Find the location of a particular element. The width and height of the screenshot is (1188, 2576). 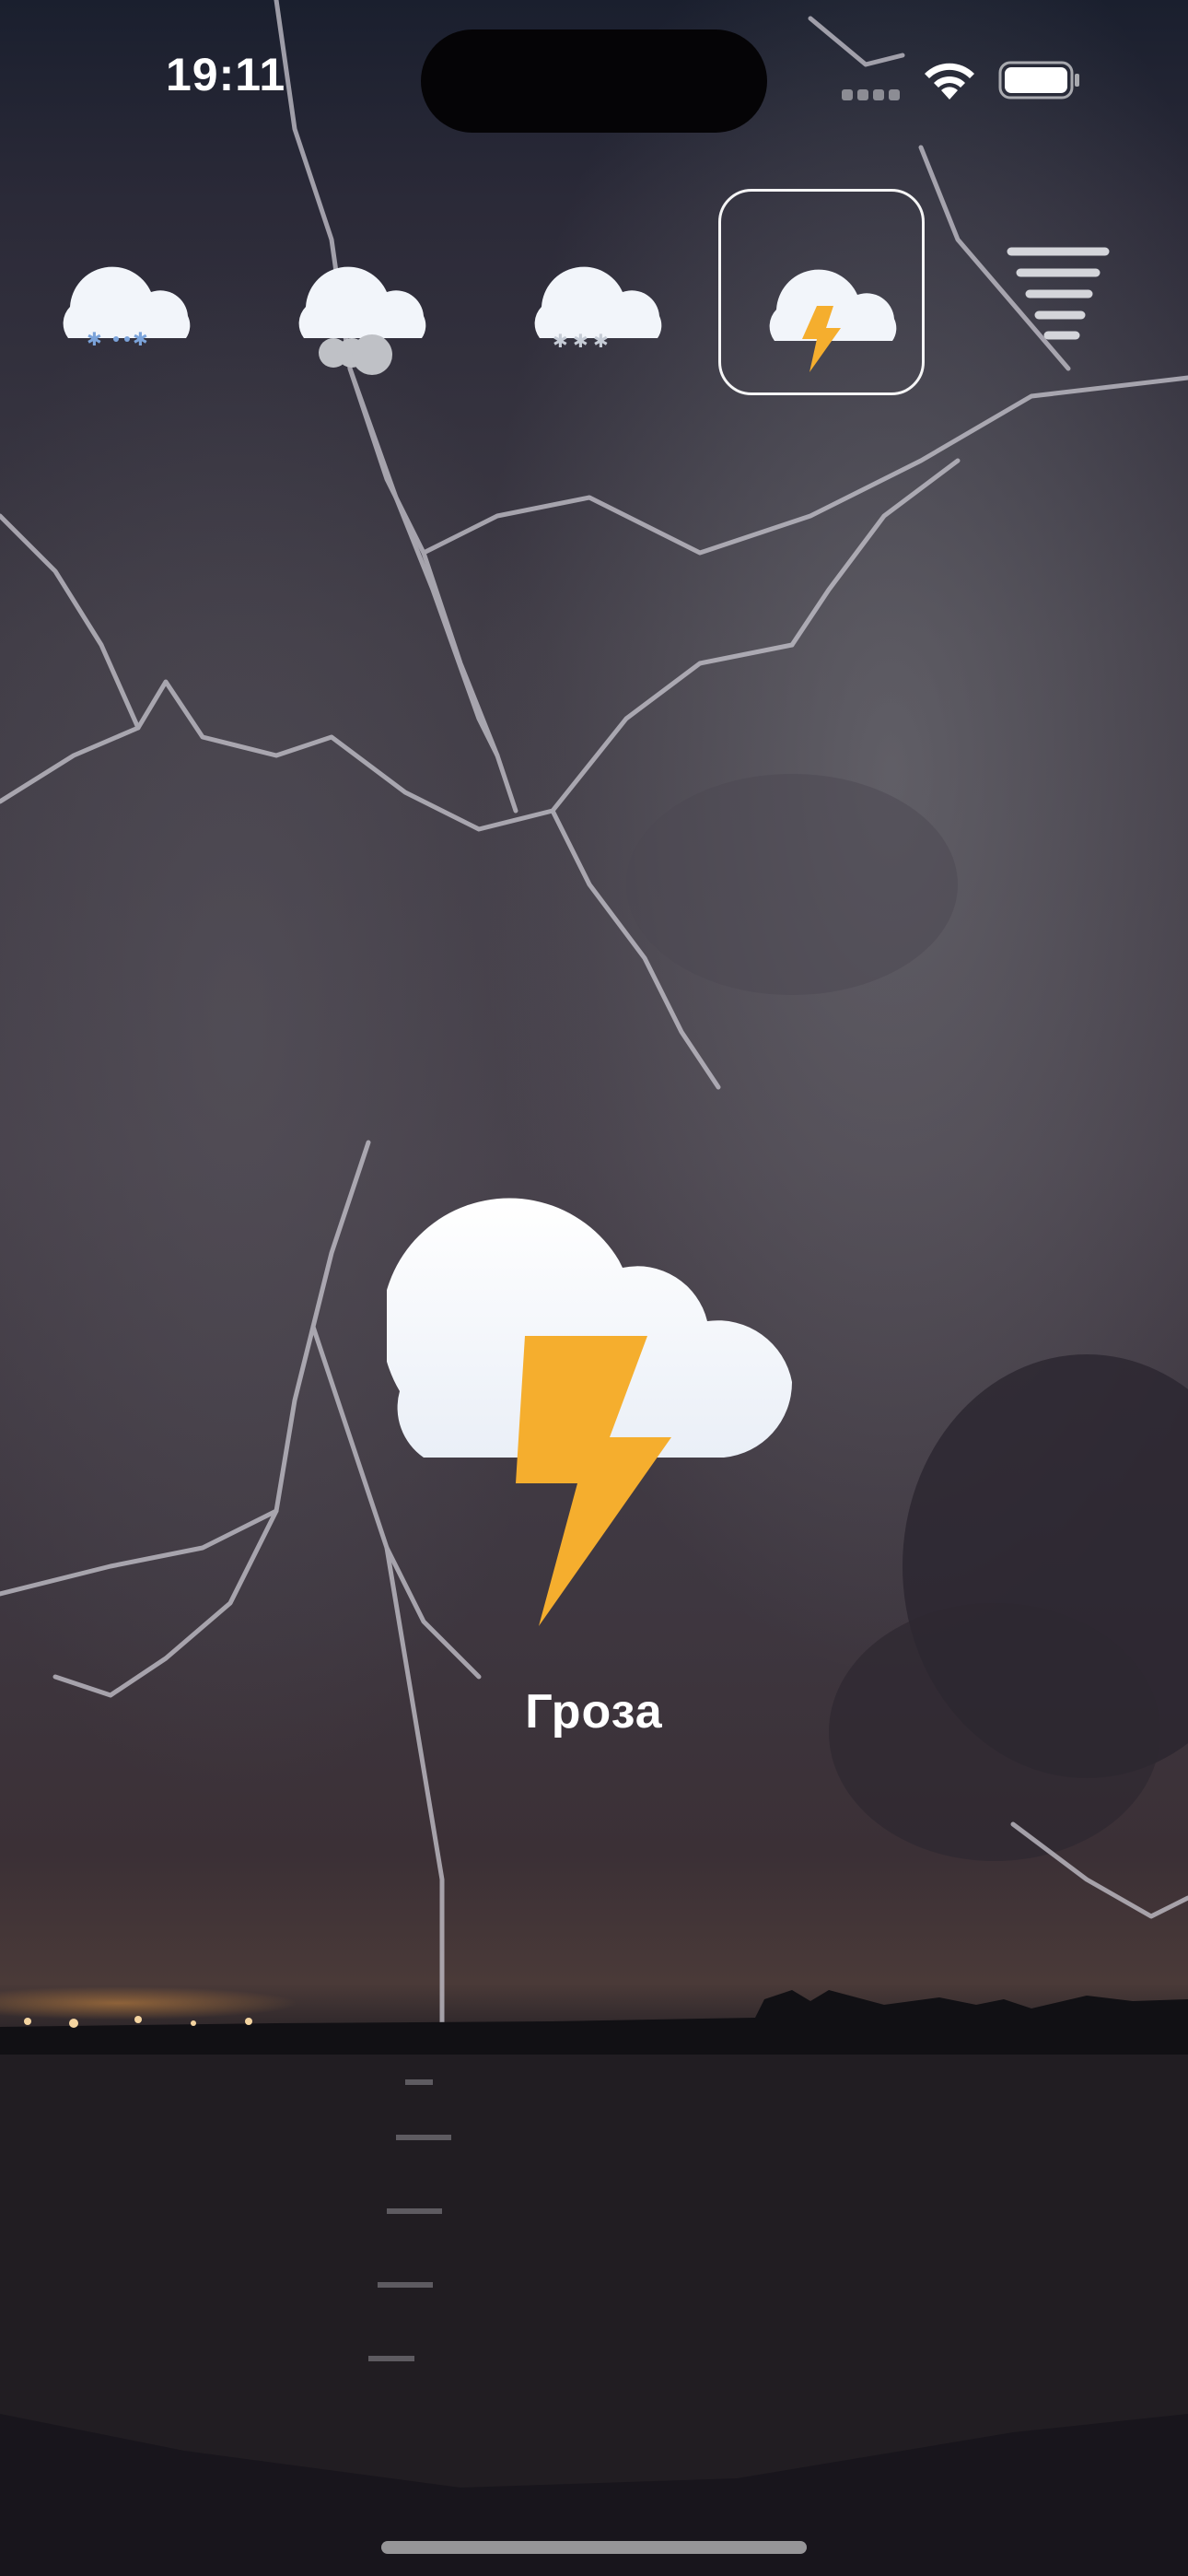

current-weather-label: Гроза is located at coordinates (594, 1712).